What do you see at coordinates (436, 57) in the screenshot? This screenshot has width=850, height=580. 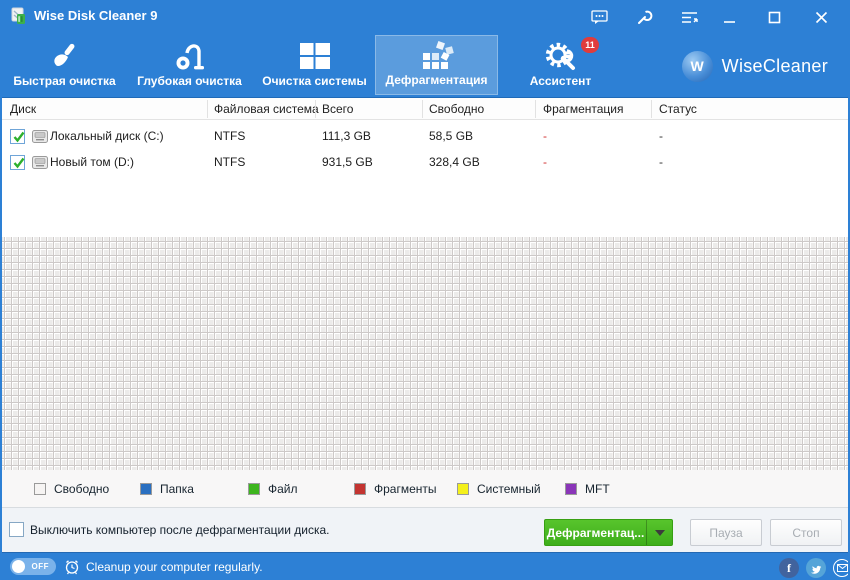 I see `defrag-blocks-icon` at bounding box center [436, 57].